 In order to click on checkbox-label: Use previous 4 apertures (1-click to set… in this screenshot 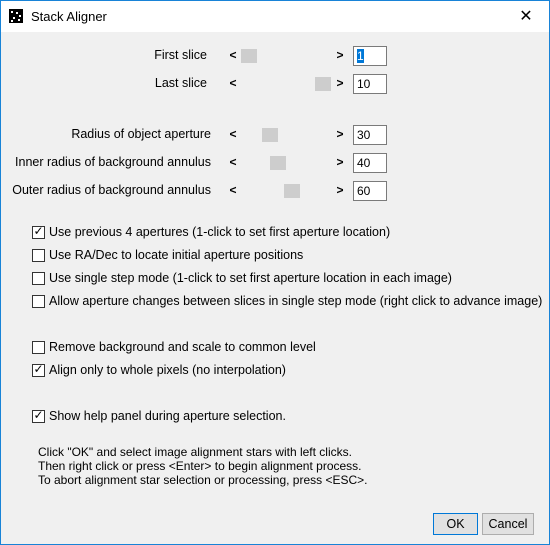, I will do `click(220, 232)`.